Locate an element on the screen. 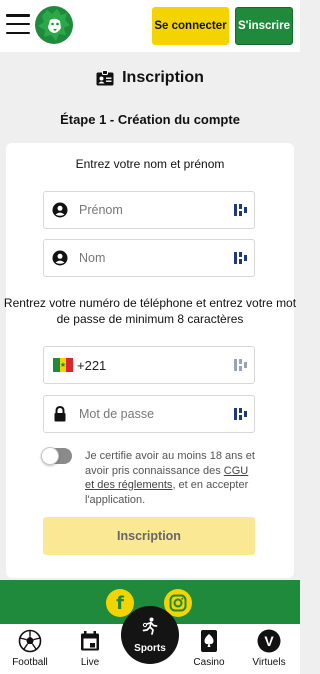 The width and height of the screenshot is (320, 674). senegal-flag-icon: ★ is located at coordinates (63, 365).